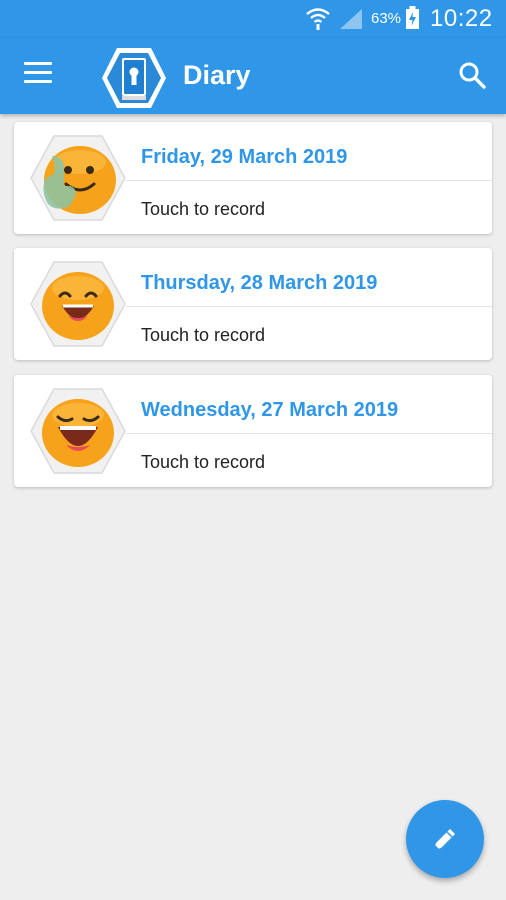 The image size is (506, 900). I want to click on search-icon, so click(472, 75).